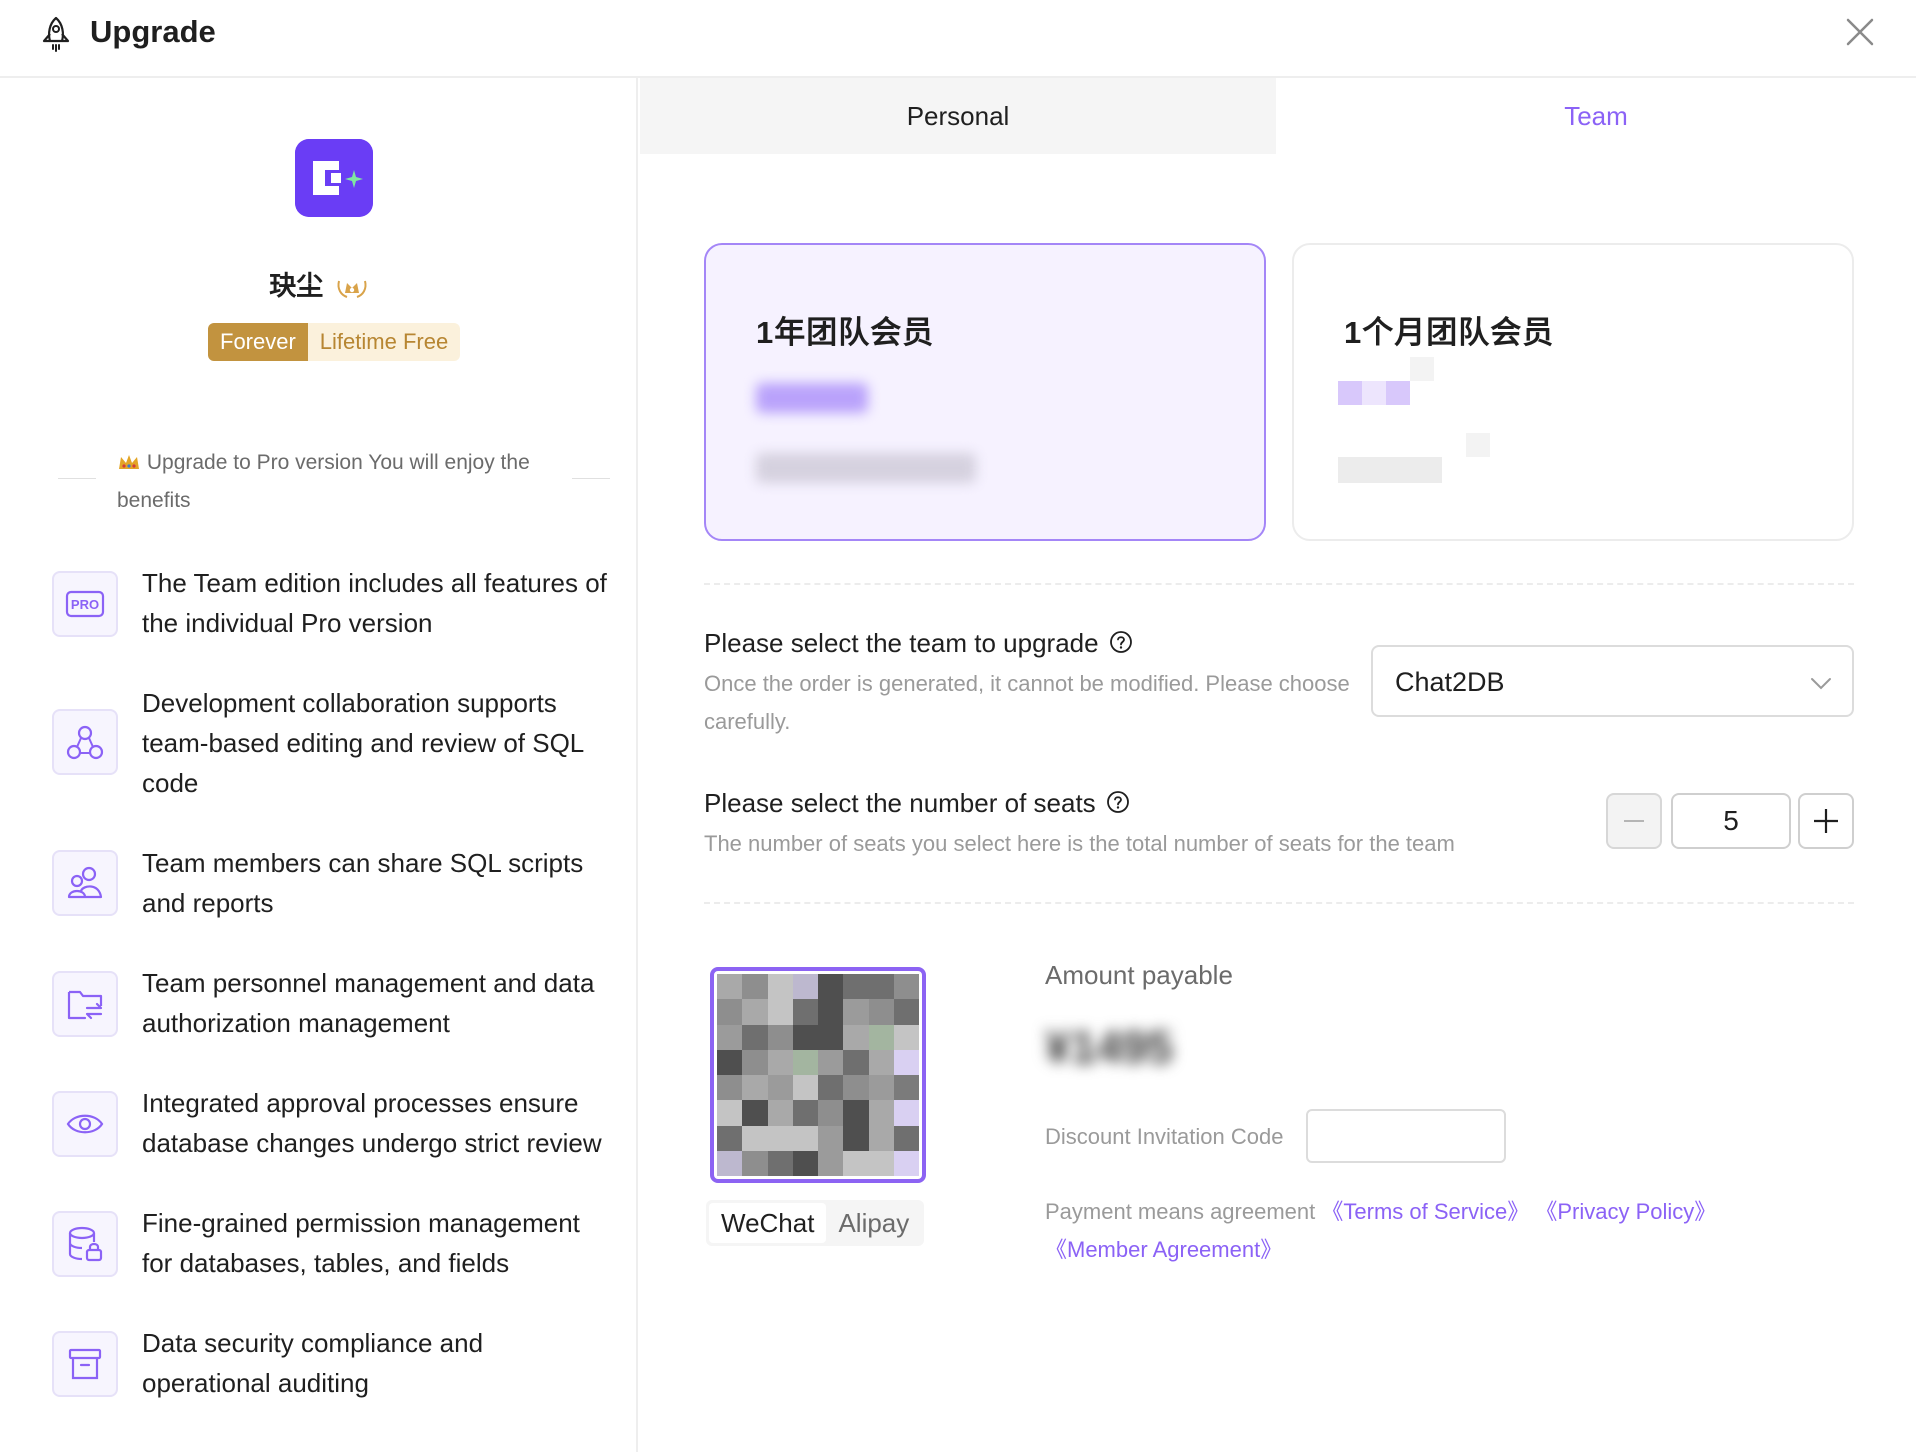 The image size is (1916, 1452). What do you see at coordinates (1180, 1211) in the screenshot?
I see `agreement-prefix: Payment means agreement` at bounding box center [1180, 1211].